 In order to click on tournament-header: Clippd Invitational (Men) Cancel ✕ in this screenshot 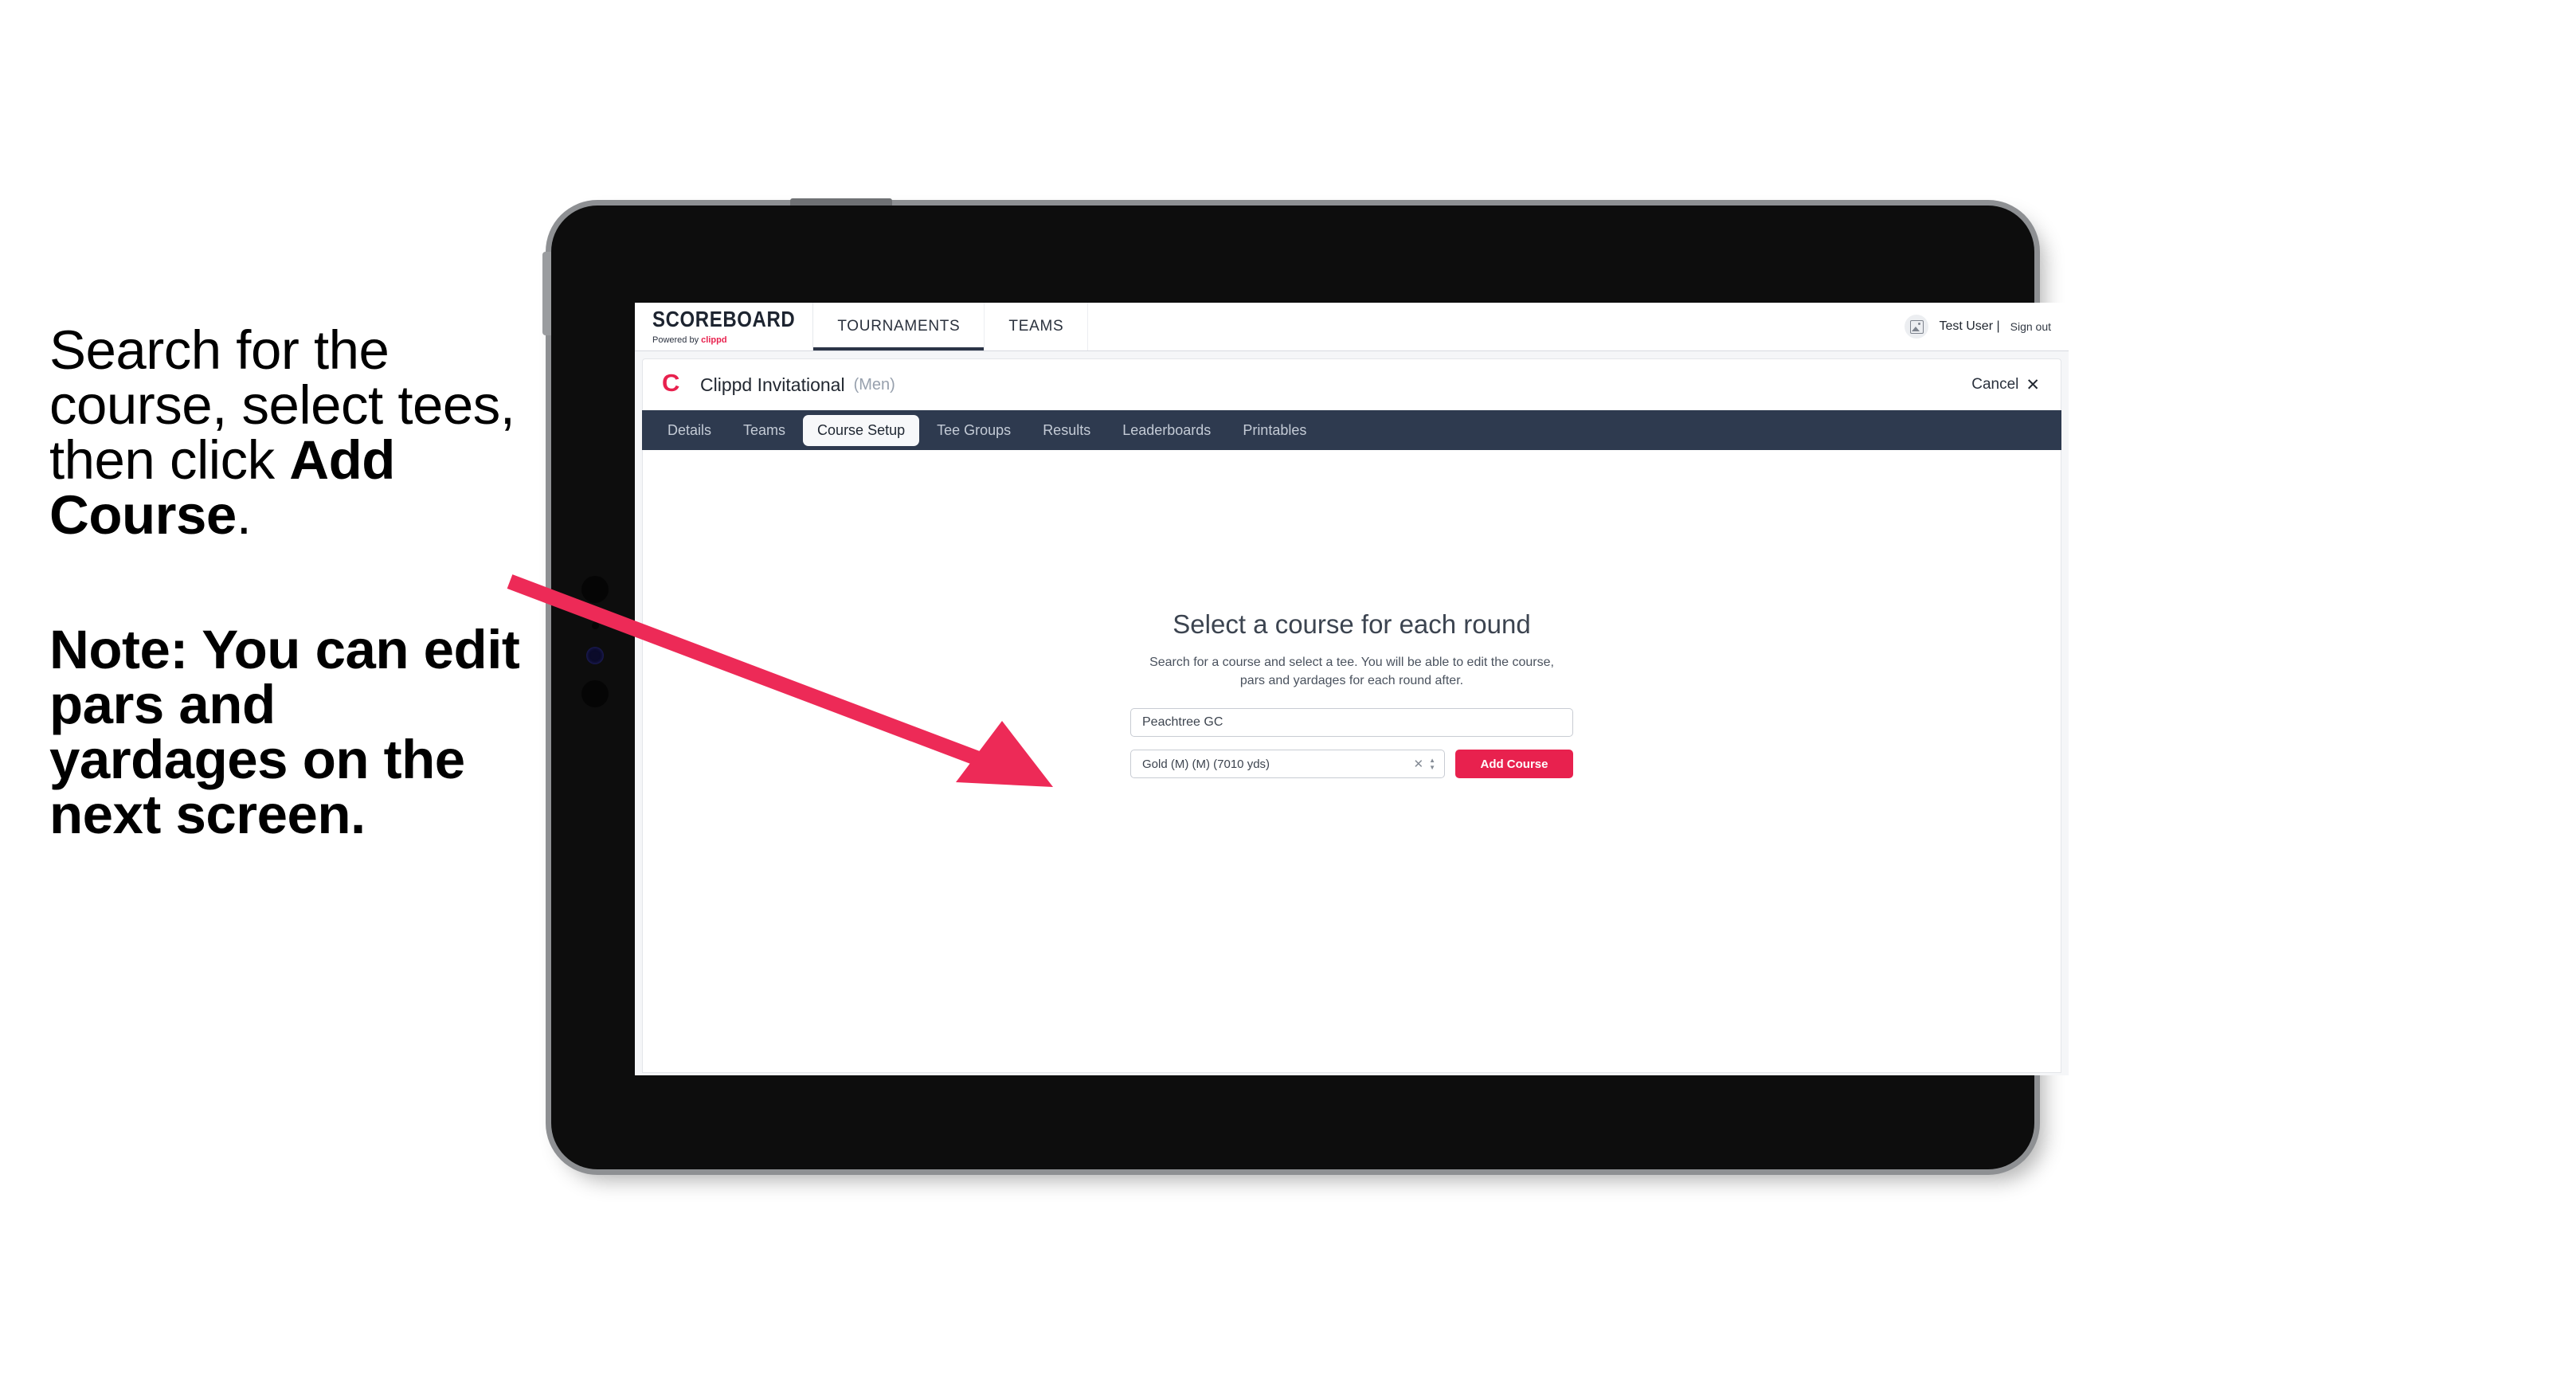, I will do `click(1351, 384)`.